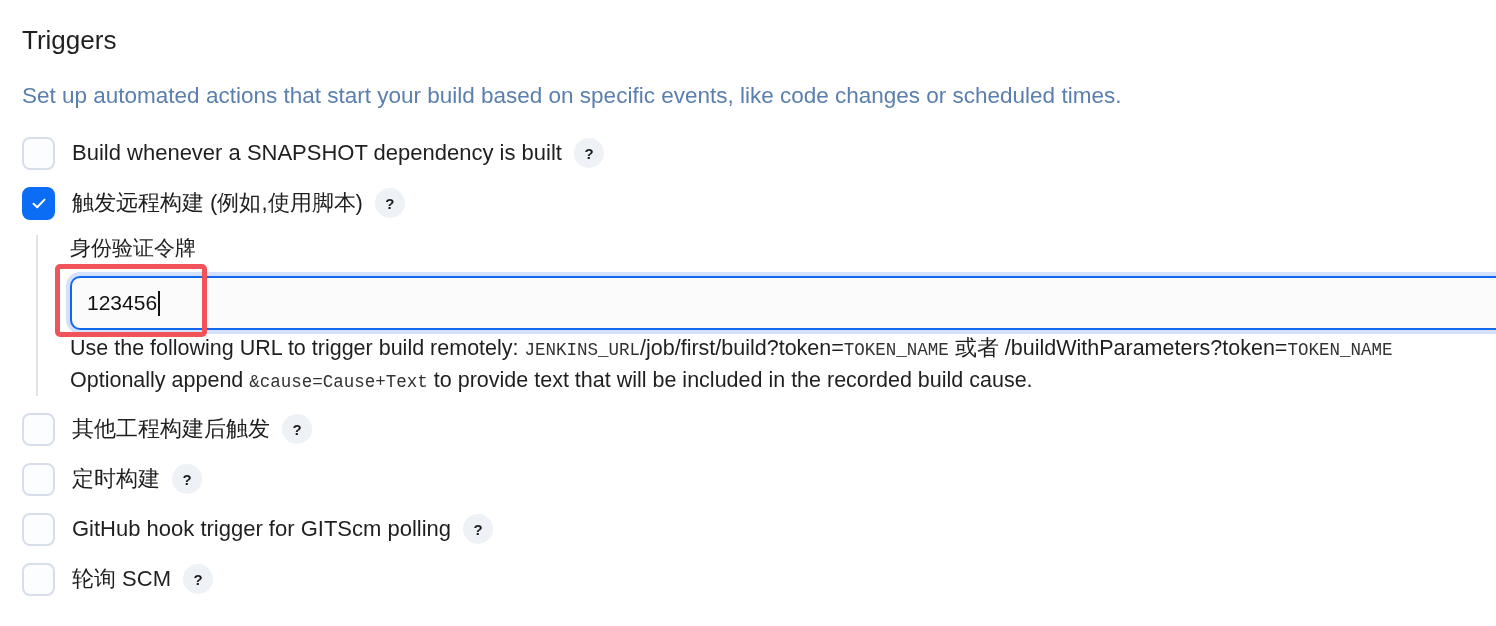  I want to click on trigger-label: 触发远程构建 (例如,使用脚本), so click(217, 203).